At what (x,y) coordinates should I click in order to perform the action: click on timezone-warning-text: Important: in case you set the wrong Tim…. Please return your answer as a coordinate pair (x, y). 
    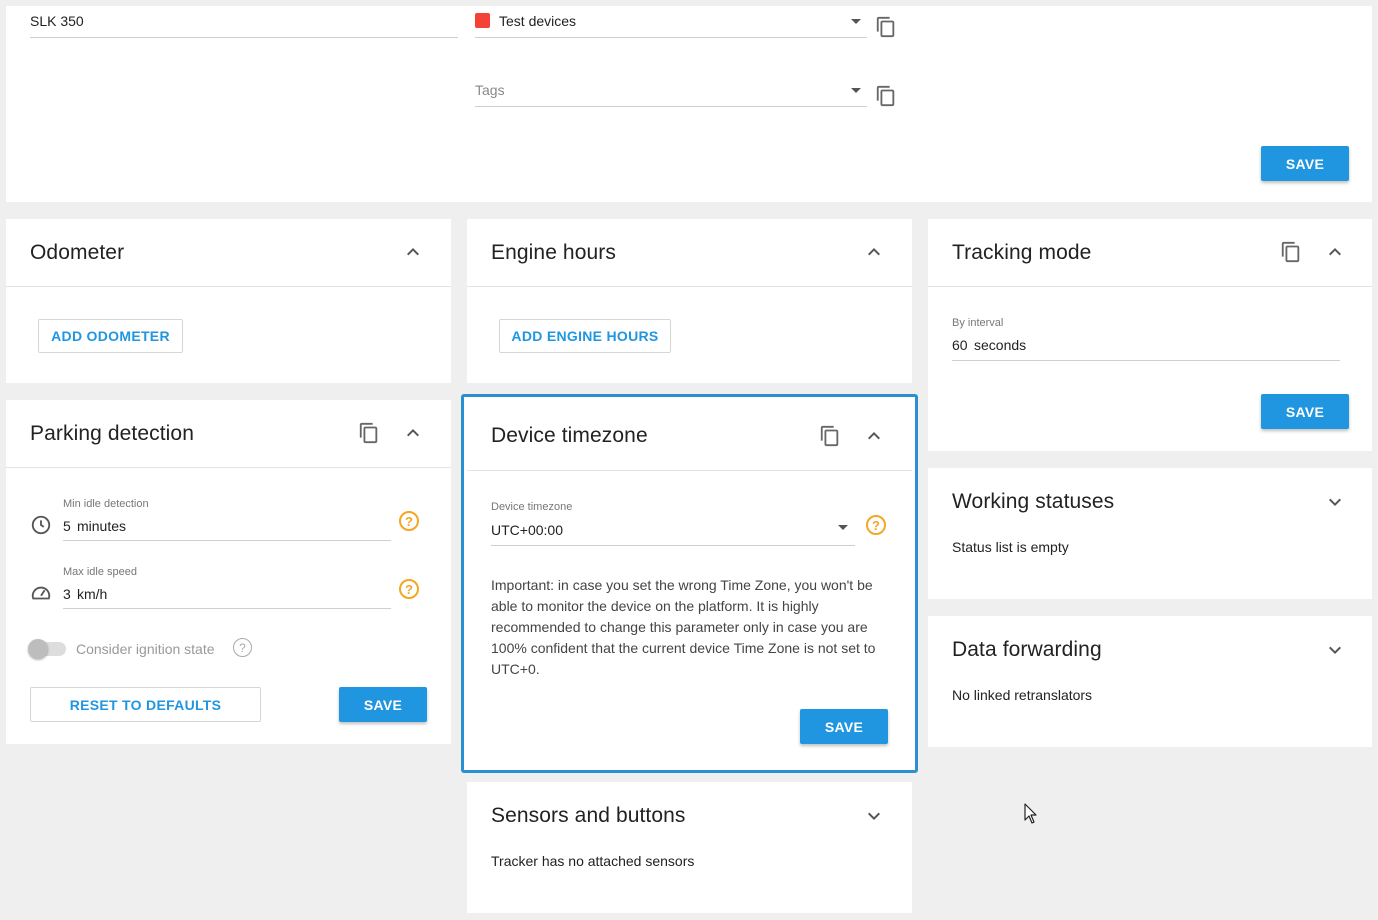
    Looking at the image, I should click on (683, 627).